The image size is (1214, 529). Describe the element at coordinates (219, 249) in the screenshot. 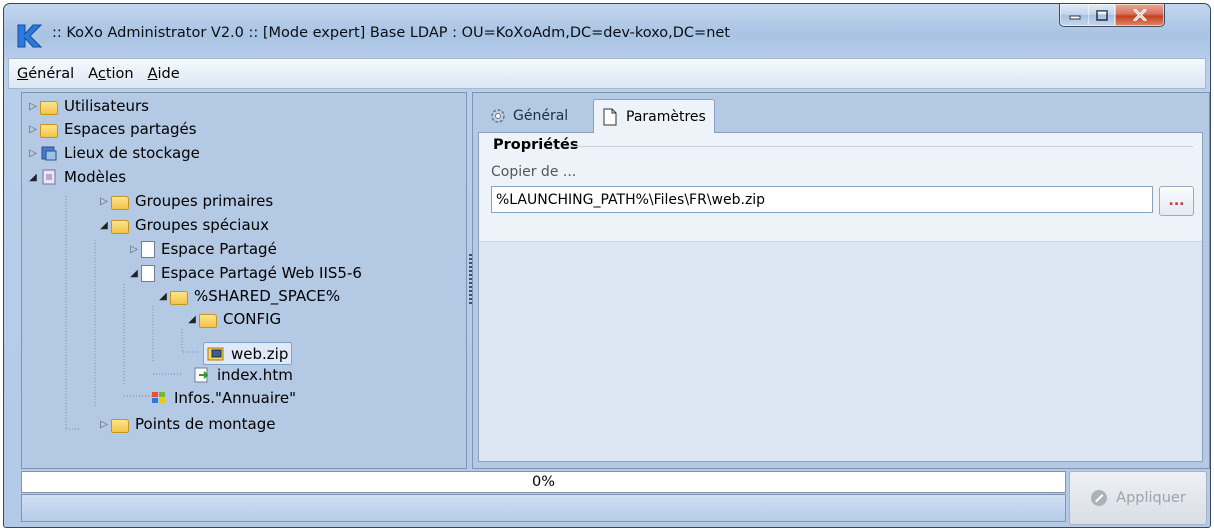

I see `tree-item-label: Espace Partagé` at that location.